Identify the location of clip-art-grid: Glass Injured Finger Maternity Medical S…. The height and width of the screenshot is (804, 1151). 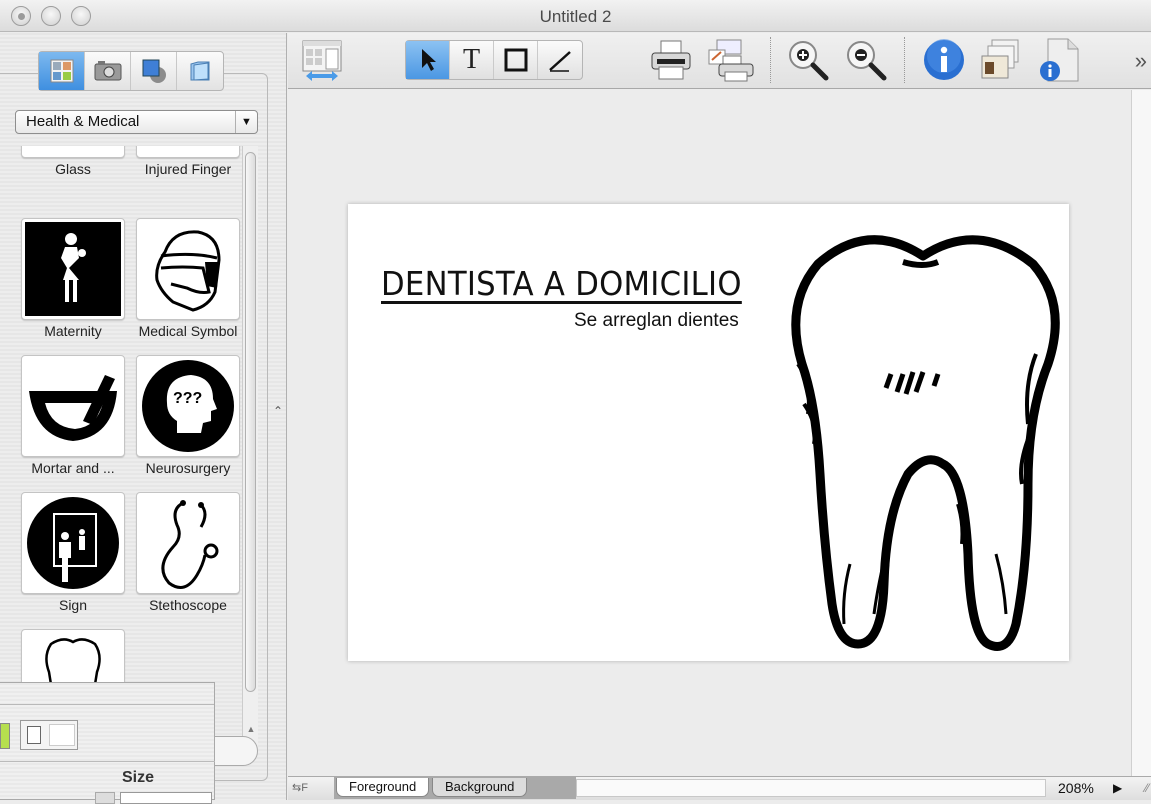
(129, 435).